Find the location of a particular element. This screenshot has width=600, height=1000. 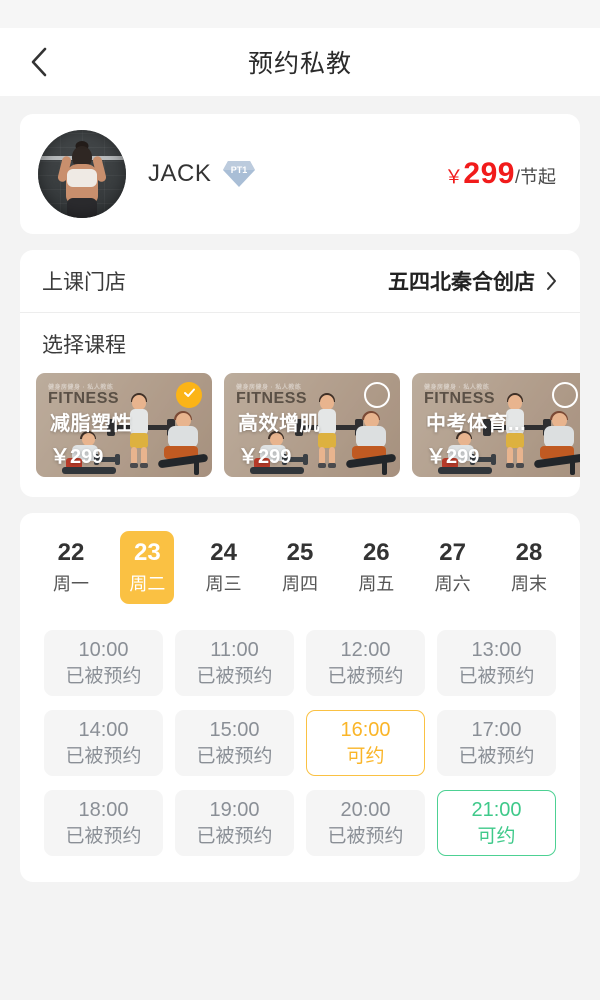

store-row: 上课门店 五四北秦合创店 is located at coordinates (300, 281).